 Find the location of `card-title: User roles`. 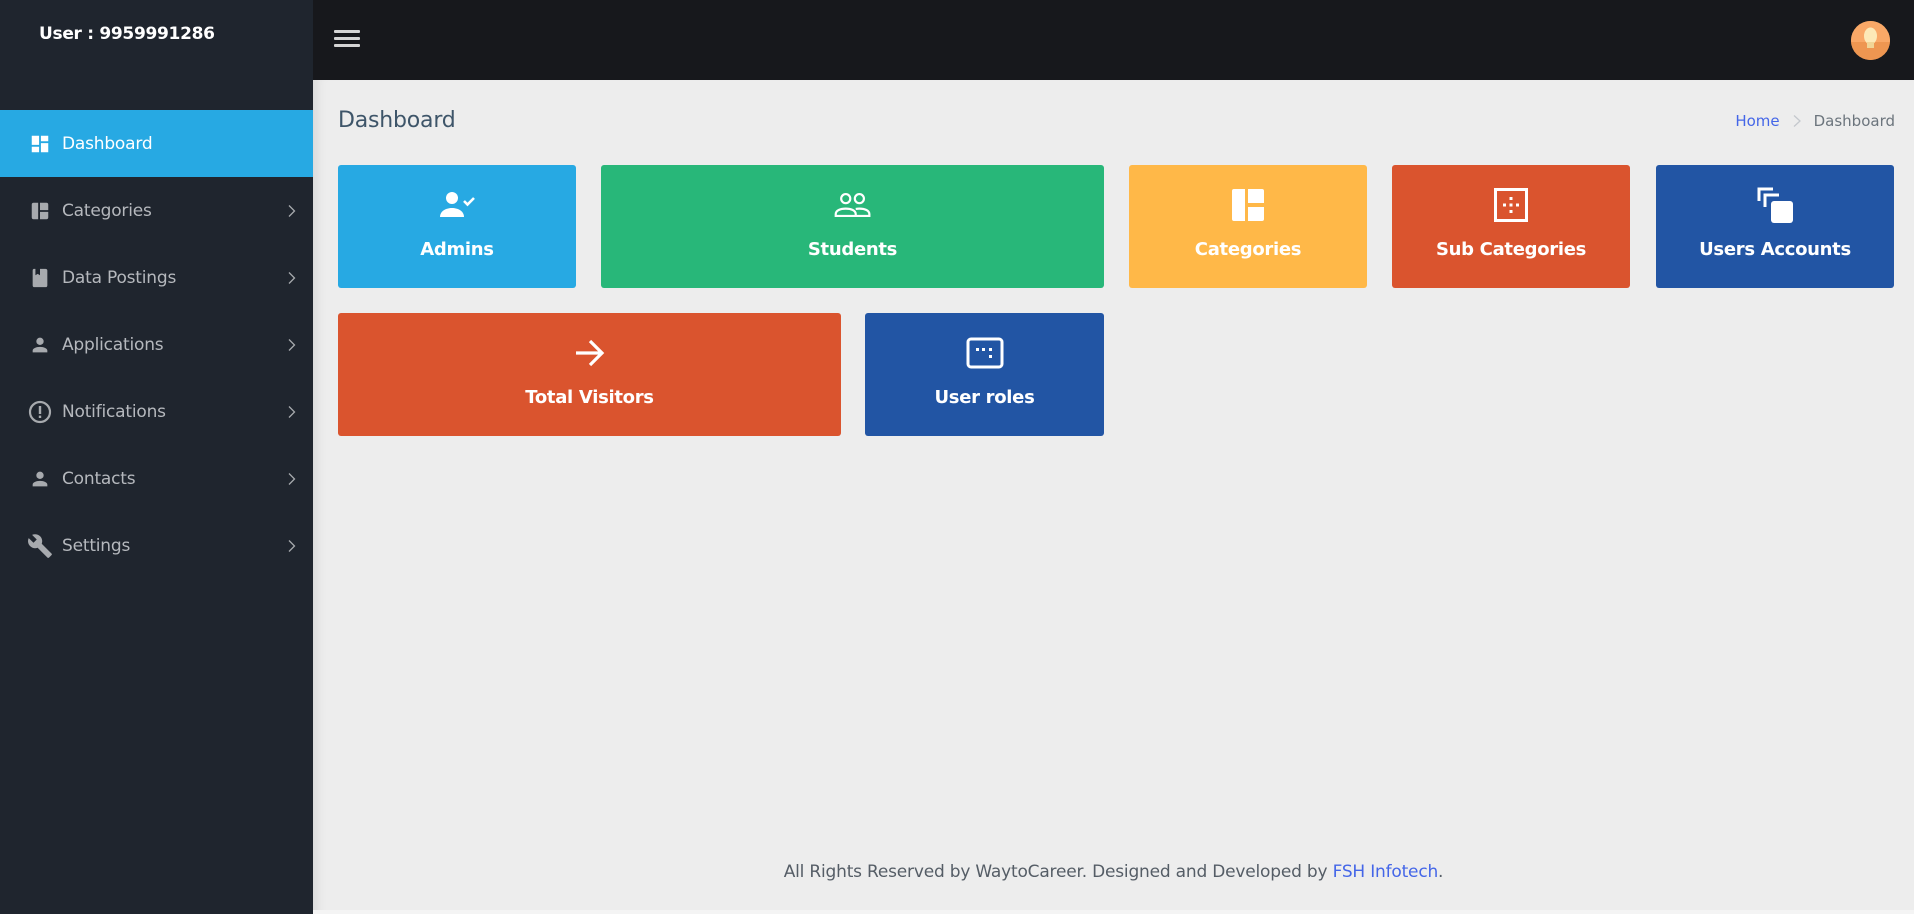

card-title: User roles is located at coordinates (984, 397).